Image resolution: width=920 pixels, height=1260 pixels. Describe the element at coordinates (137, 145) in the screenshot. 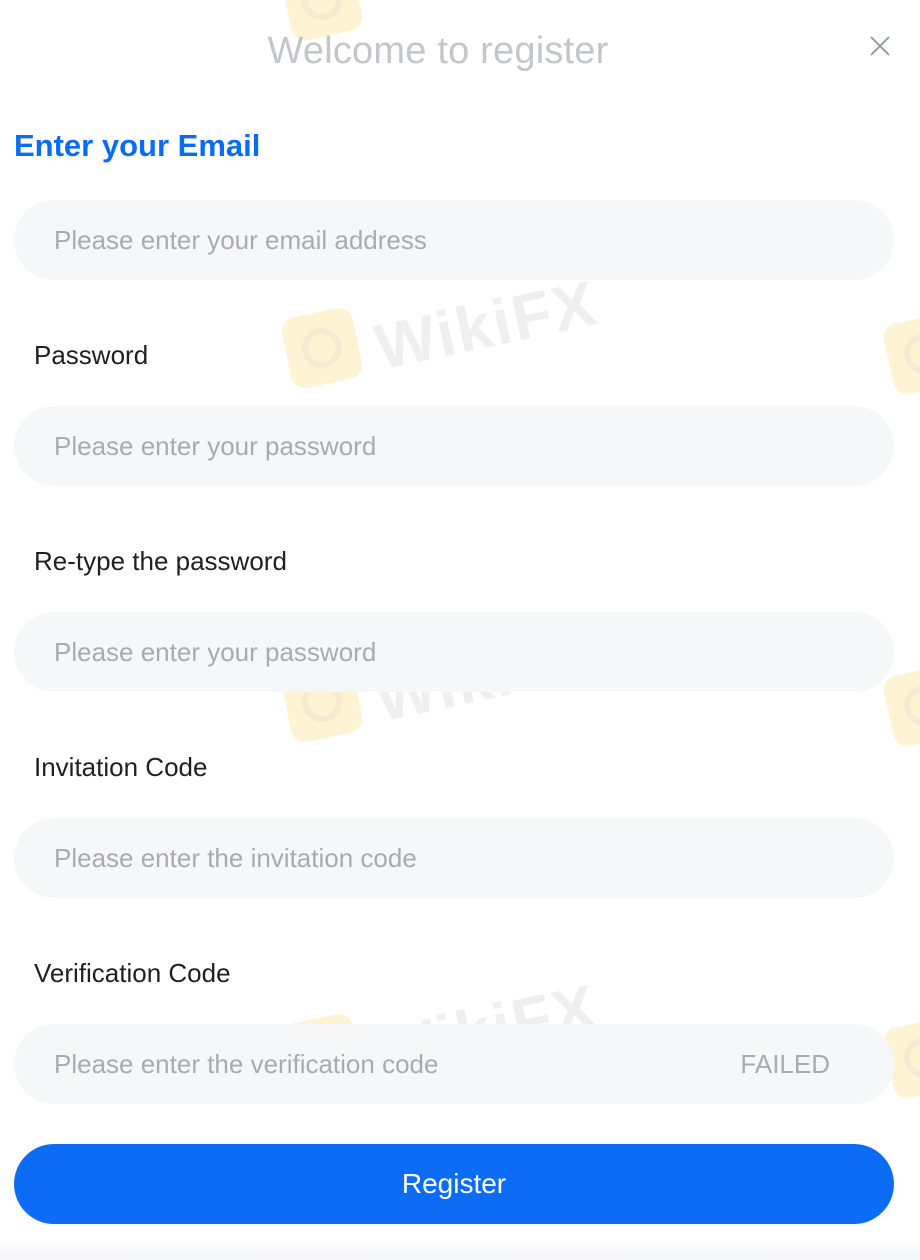

I see `section-title-email: Enter your Email` at that location.